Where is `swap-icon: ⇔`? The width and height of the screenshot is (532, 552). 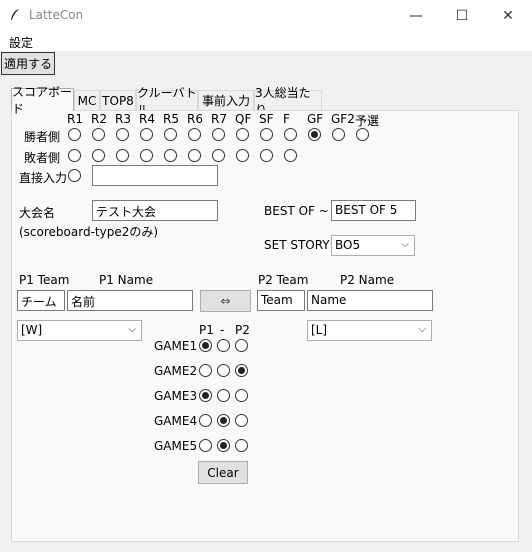 swap-icon: ⇔ is located at coordinates (225, 301).